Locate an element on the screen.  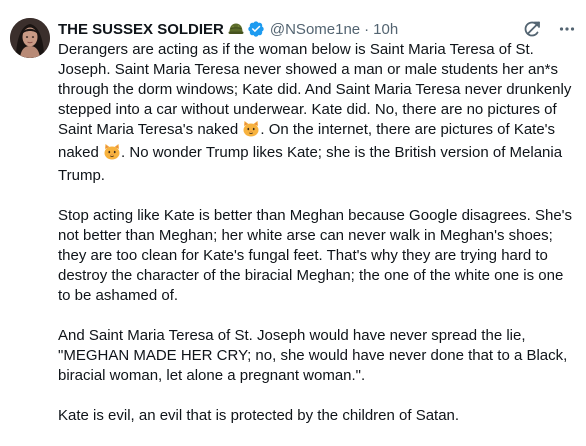
grok-icon is located at coordinates (532, 29).